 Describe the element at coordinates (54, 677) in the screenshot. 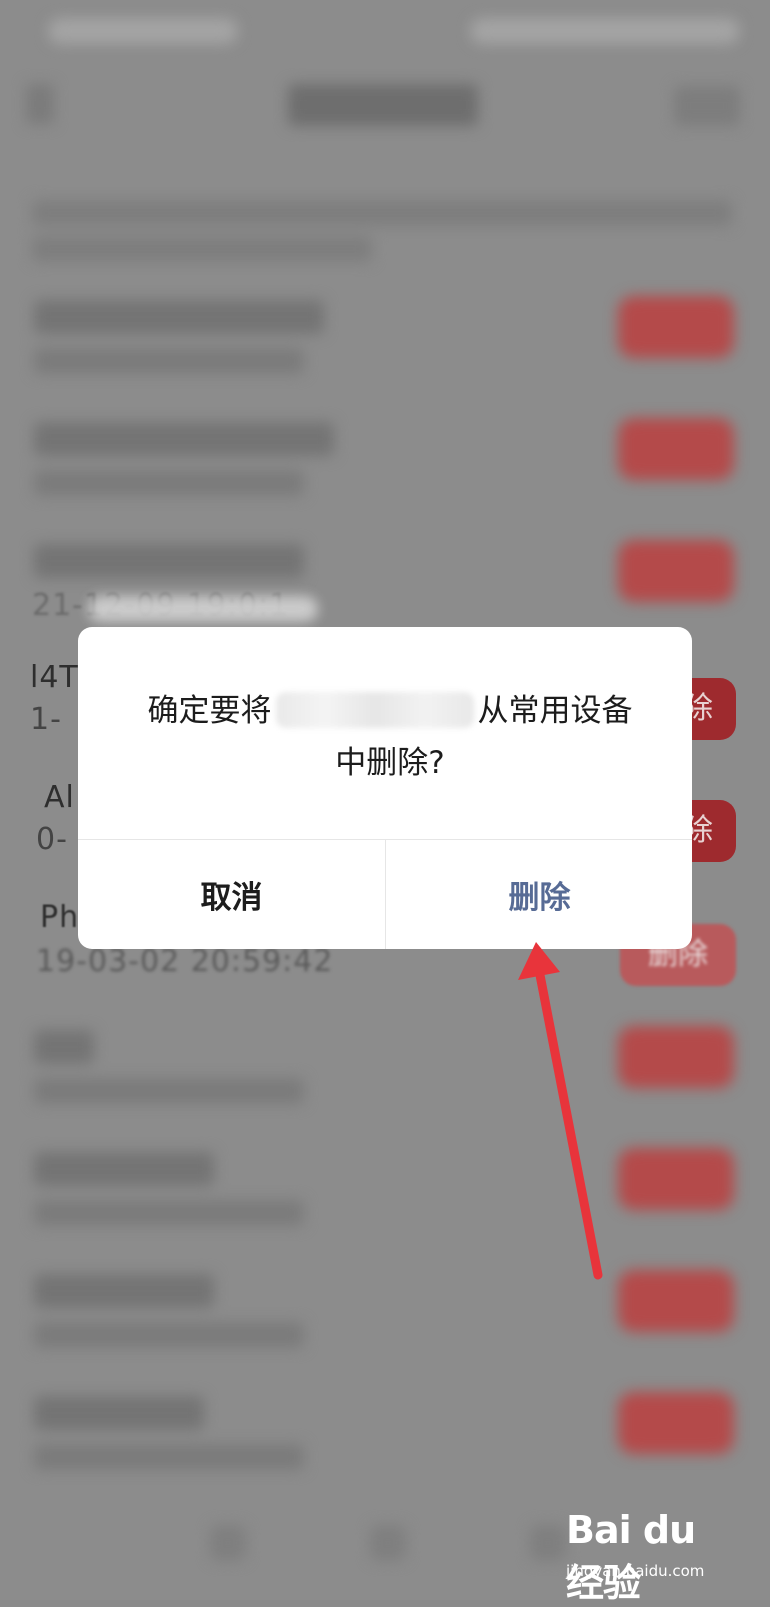

I see `device-name: l4T` at that location.